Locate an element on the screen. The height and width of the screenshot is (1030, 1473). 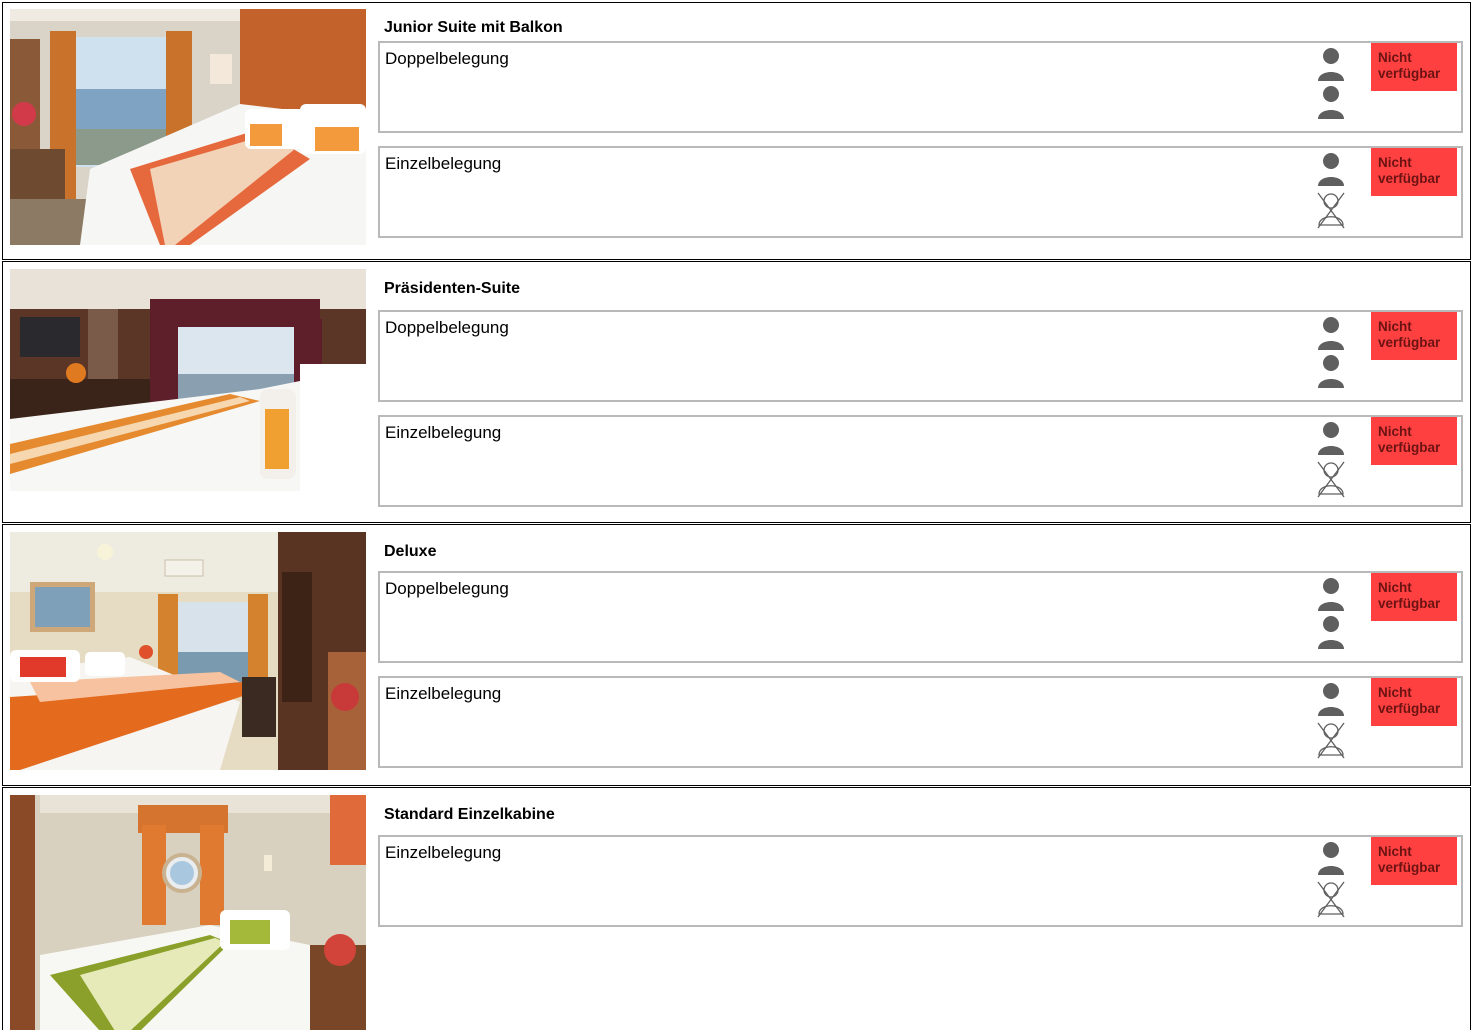
cabin-title: Junior Suite mit Balkon is located at coordinates (473, 27).